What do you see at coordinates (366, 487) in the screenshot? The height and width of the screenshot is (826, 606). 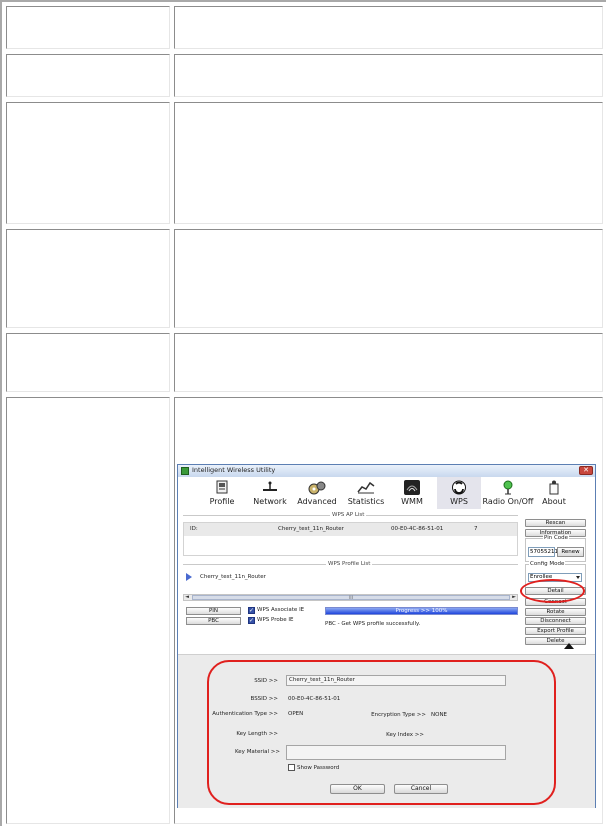 I see `statistics-icon` at bounding box center [366, 487].